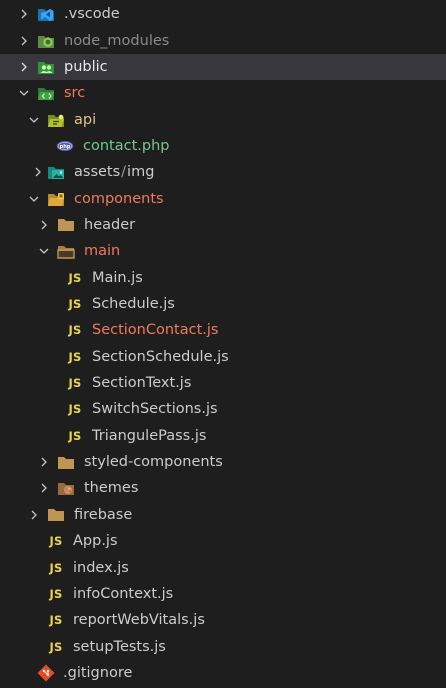  I want to click on tree-item-firebase: firebase, so click(223, 515).